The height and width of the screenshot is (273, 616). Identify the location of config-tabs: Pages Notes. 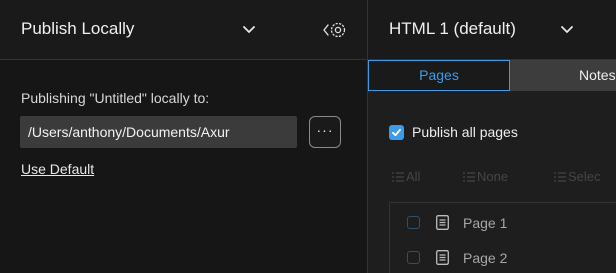
(492, 75).